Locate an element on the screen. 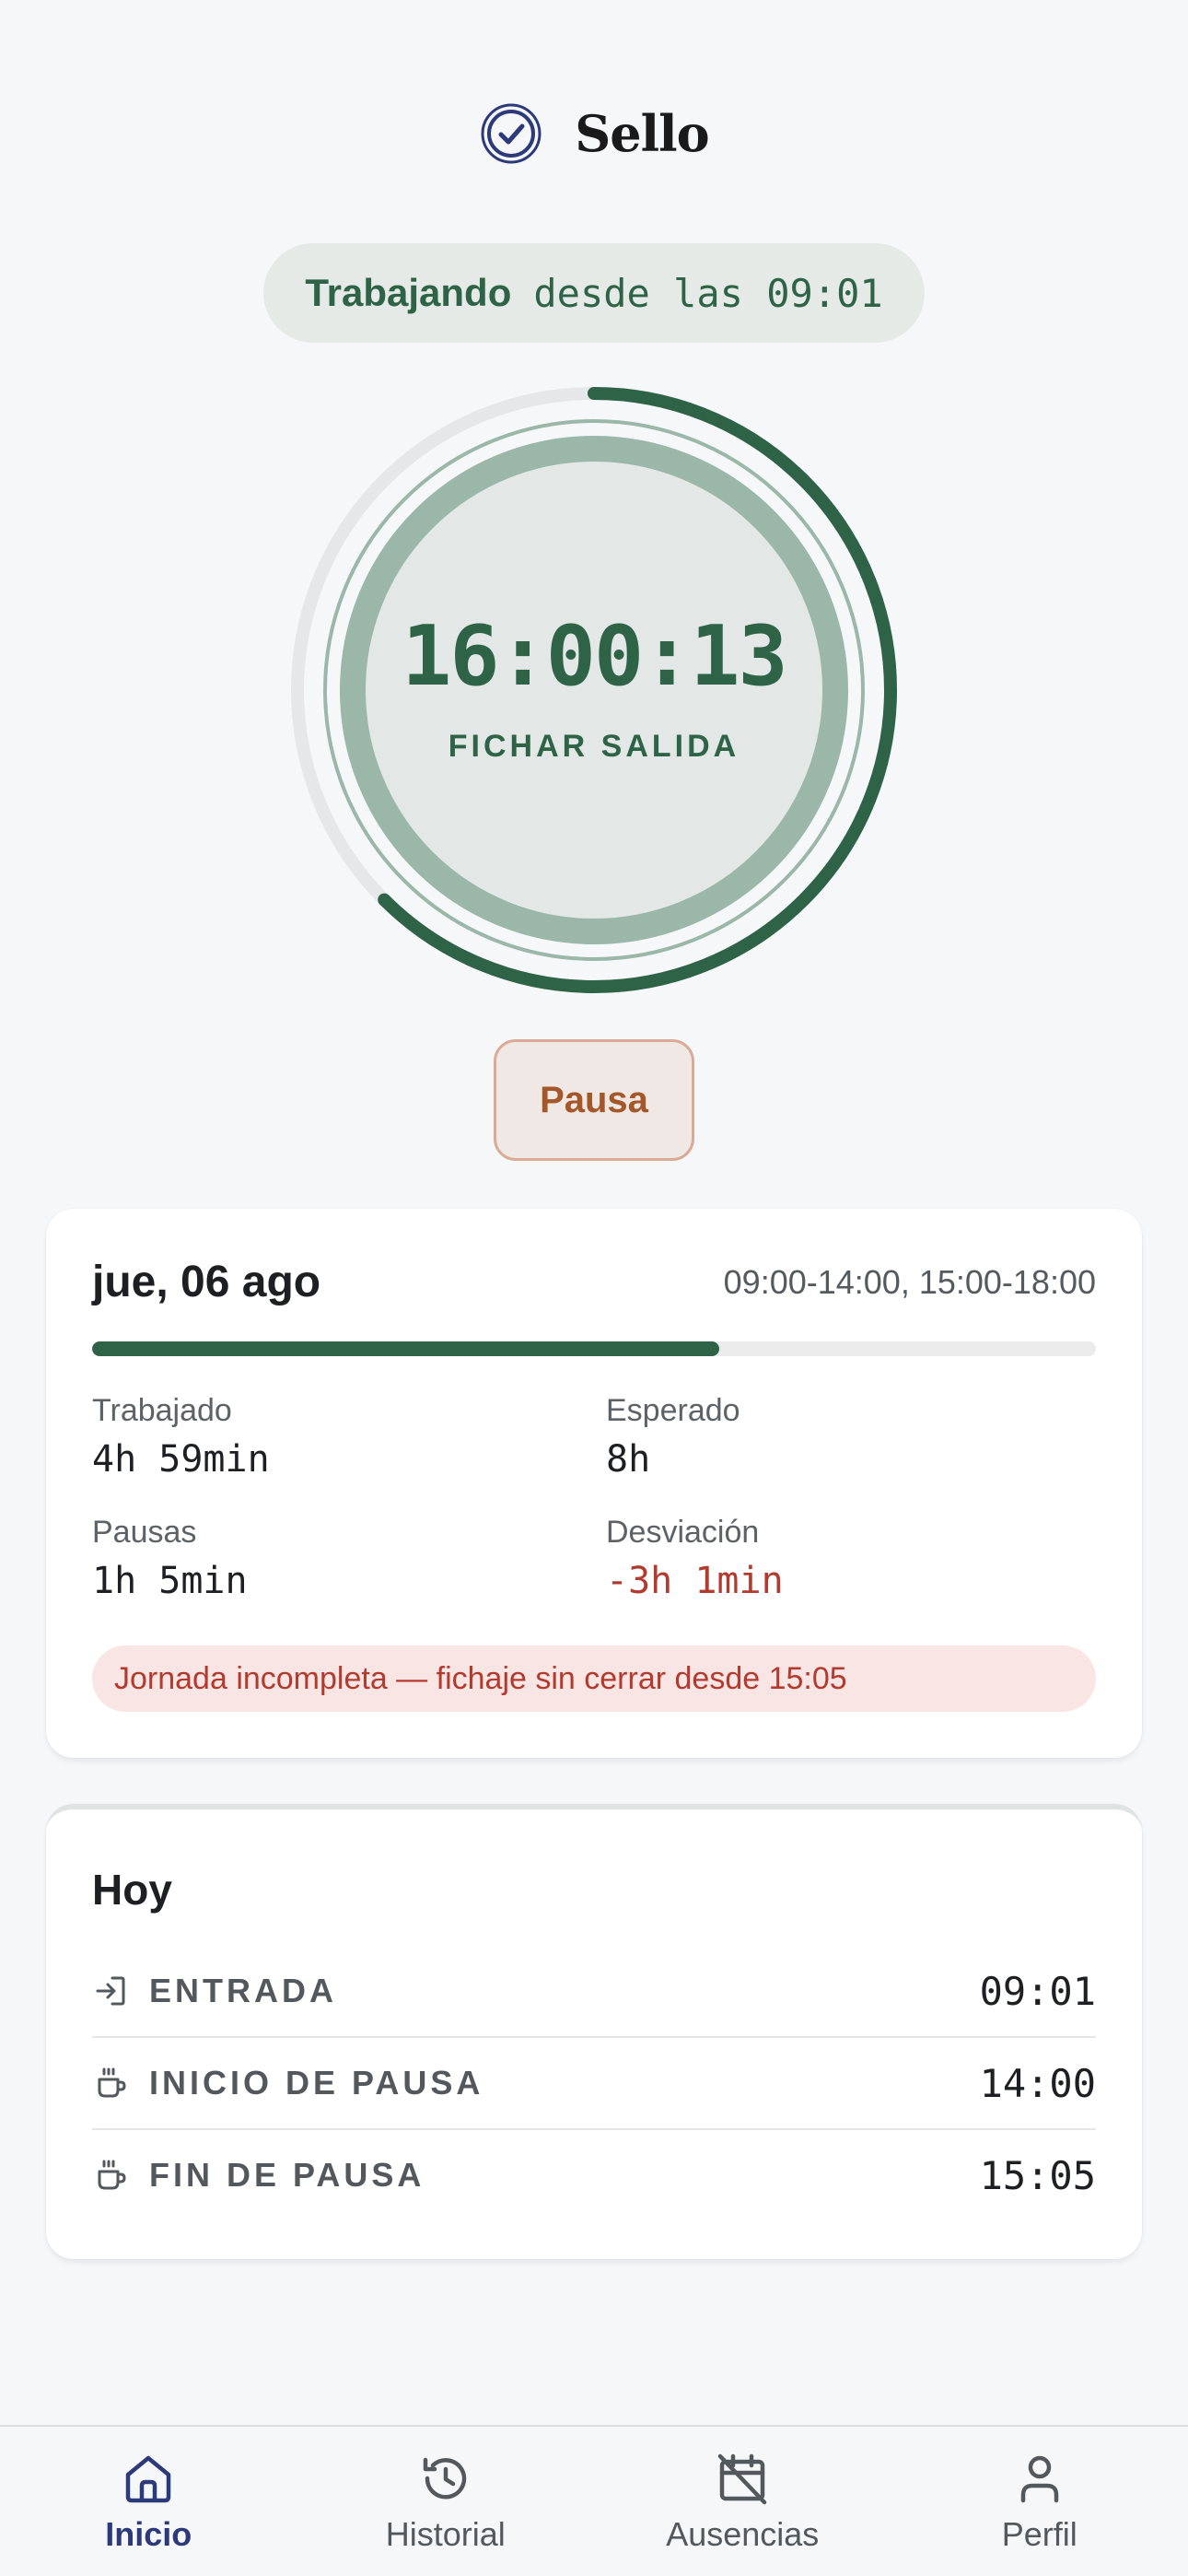 The width and height of the screenshot is (1188, 2576). clock-time: 16:00:13 is located at coordinates (594, 656).